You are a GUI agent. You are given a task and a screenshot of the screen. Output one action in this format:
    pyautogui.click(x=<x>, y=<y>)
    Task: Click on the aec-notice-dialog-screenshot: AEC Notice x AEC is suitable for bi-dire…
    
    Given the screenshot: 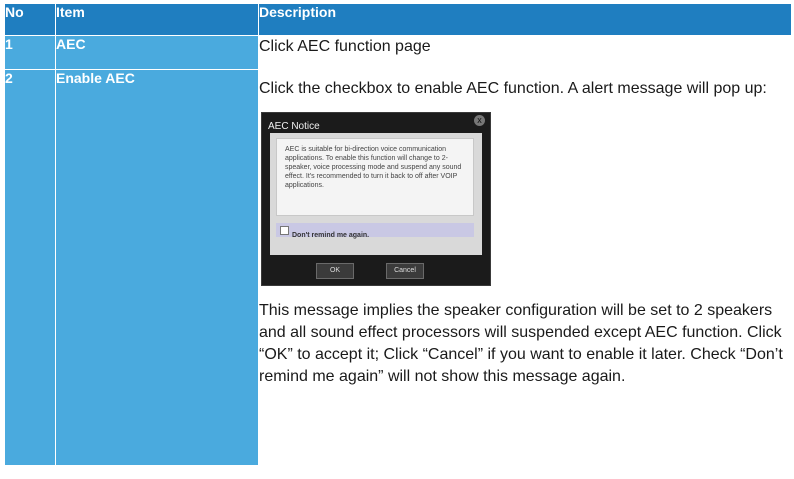 What is the action you would take?
    pyautogui.click(x=376, y=199)
    